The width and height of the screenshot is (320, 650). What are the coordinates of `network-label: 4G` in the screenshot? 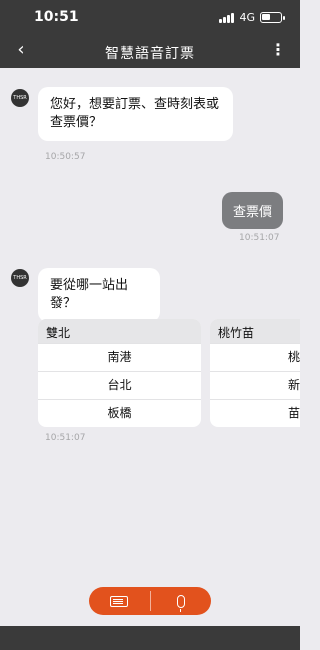 It's located at (247, 17).